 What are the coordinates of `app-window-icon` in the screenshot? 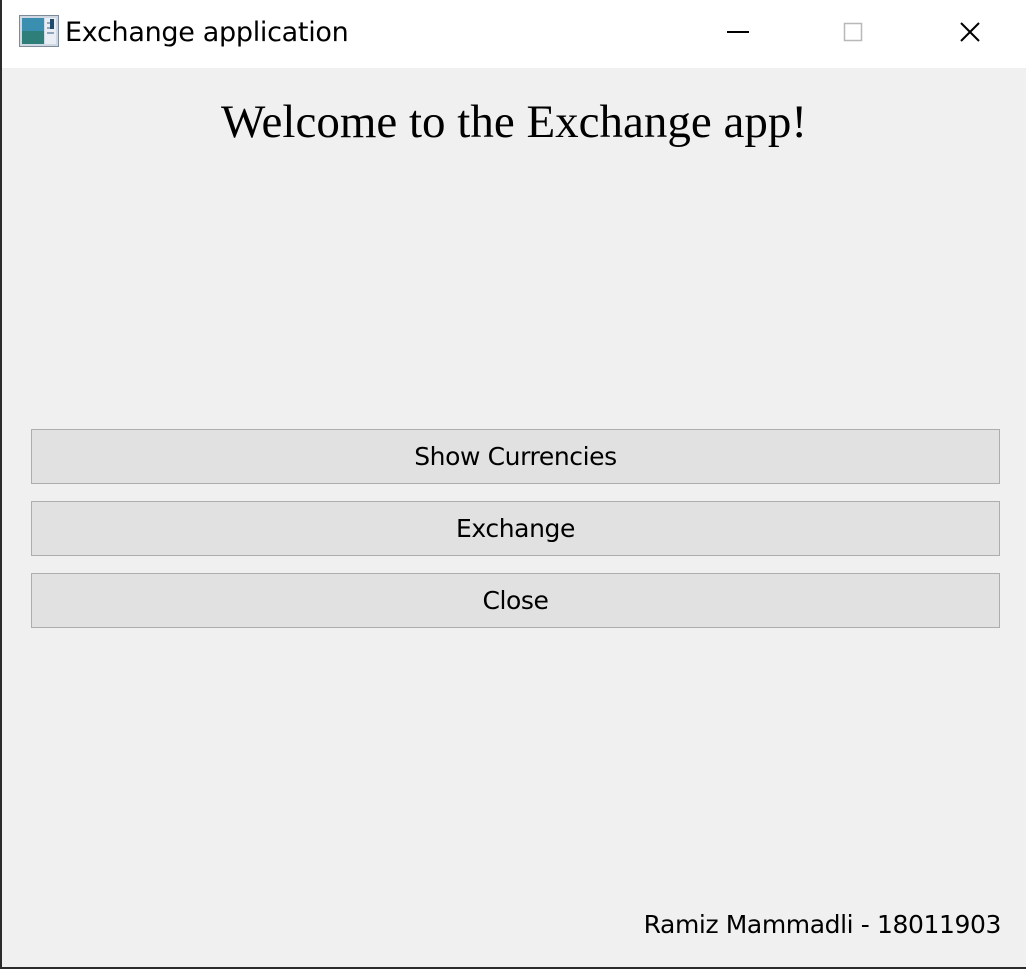 It's located at (39, 31).